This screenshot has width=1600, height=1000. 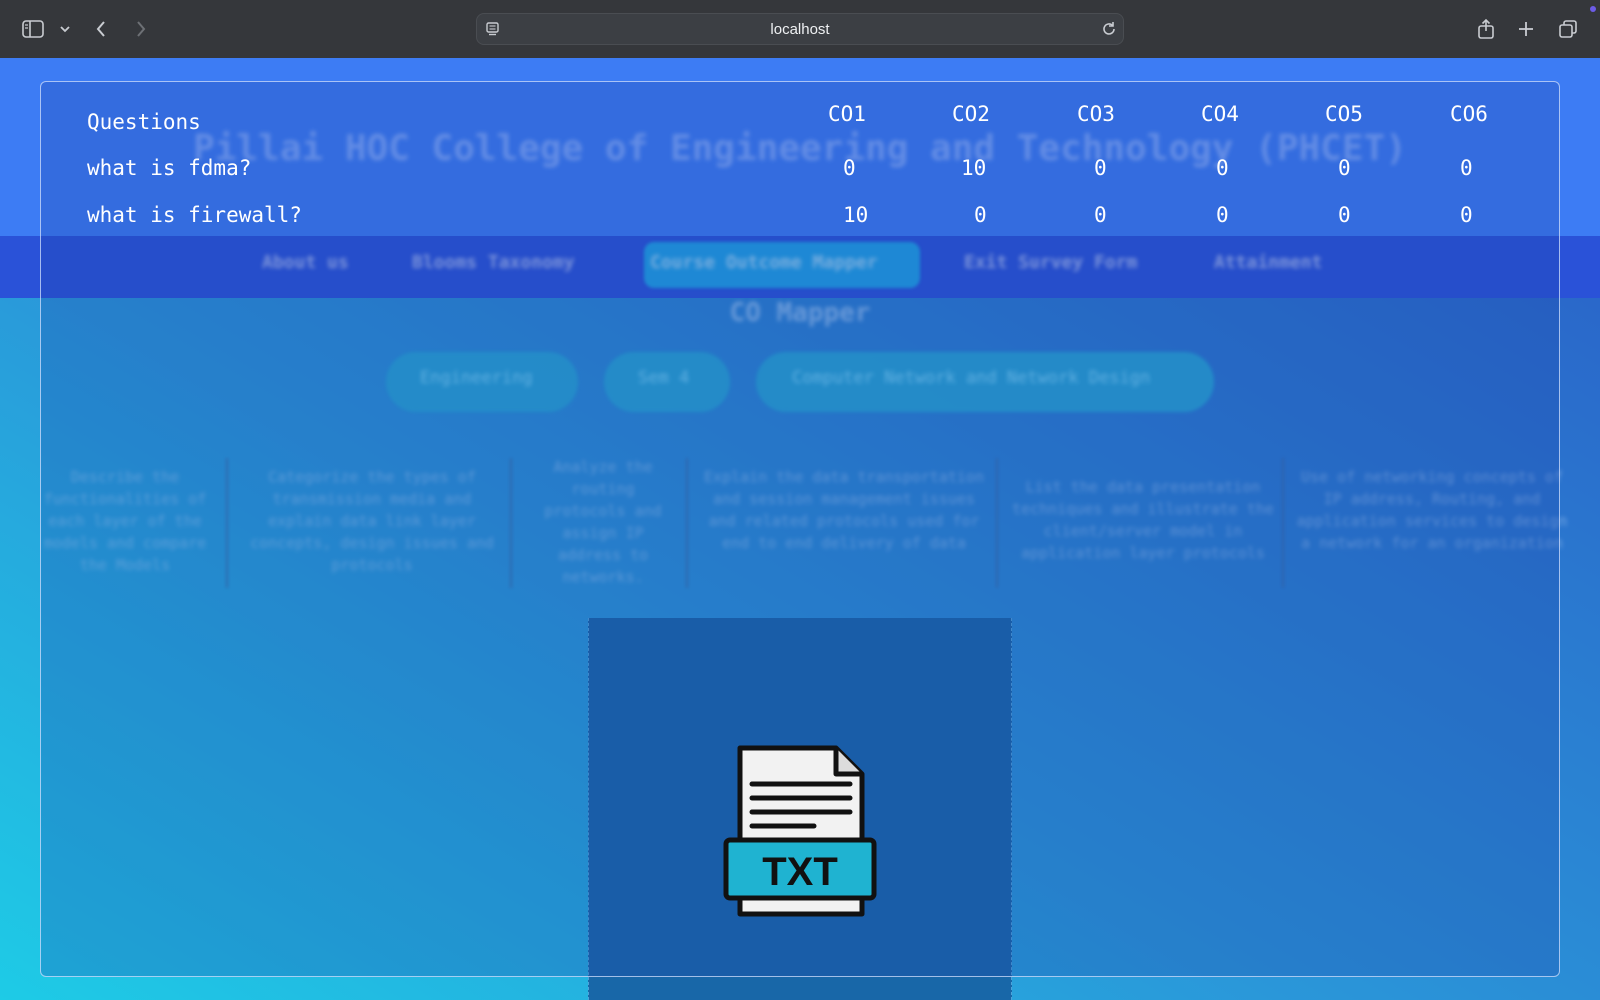 I want to click on header-questions: Questions, so click(x=144, y=122).